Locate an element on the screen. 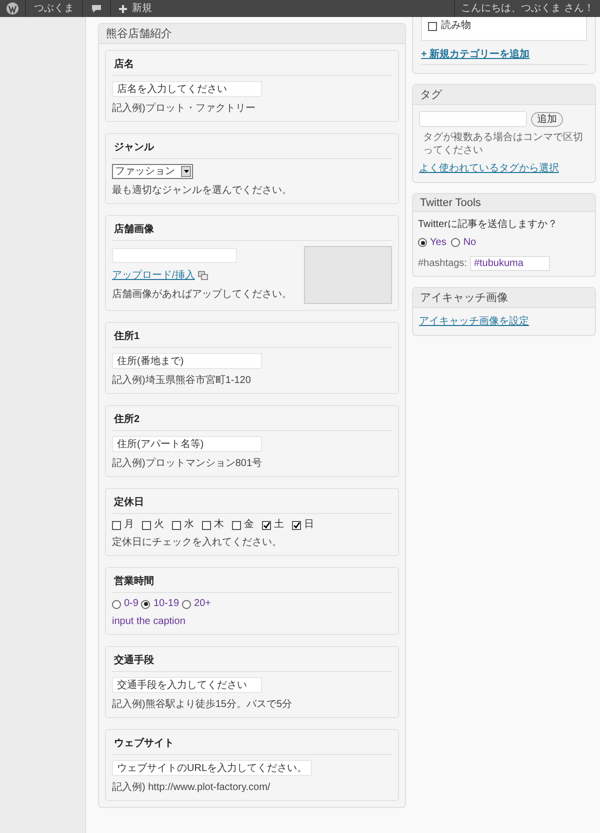  field-description: 記入例)プロット・ファクトリー is located at coordinates (184, 108).